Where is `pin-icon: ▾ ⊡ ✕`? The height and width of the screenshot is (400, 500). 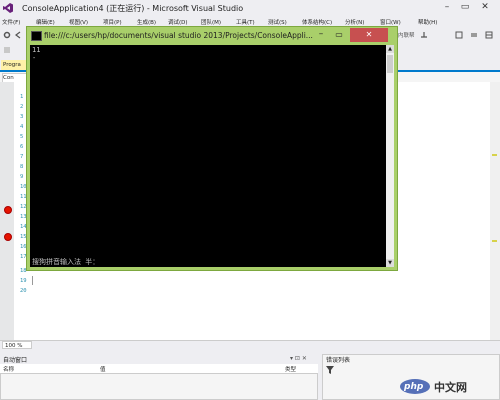 pin-icon: ▾ ⊡ ✕ is located at coordinates (298, 358).